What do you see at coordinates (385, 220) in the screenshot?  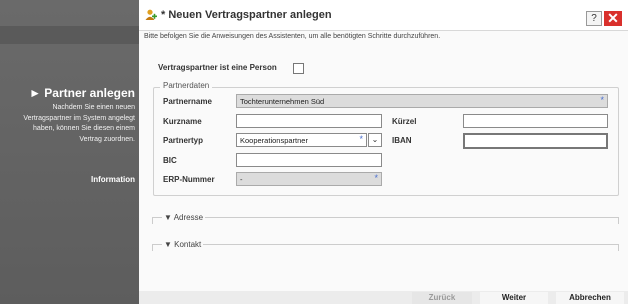 I see `adresse-section` at bounding box center [385, 220].